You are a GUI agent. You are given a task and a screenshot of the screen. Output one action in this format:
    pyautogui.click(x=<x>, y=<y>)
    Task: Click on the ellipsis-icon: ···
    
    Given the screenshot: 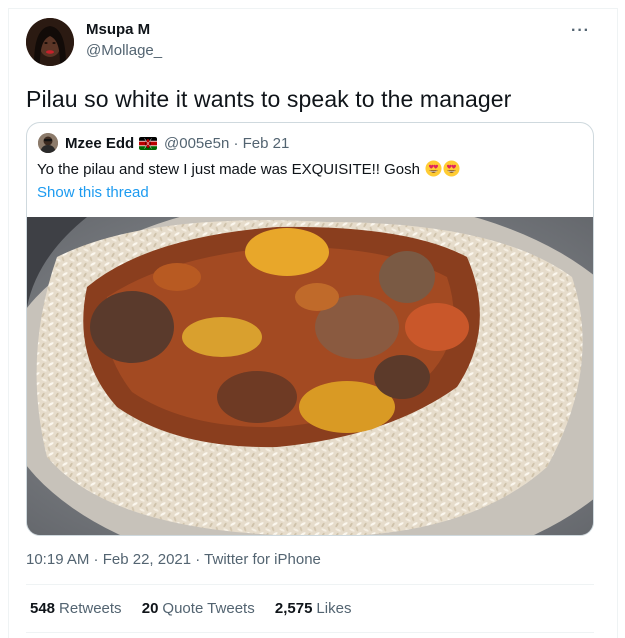 What is the action you would take?
    pyautogui.click(x=581, y=31)
    